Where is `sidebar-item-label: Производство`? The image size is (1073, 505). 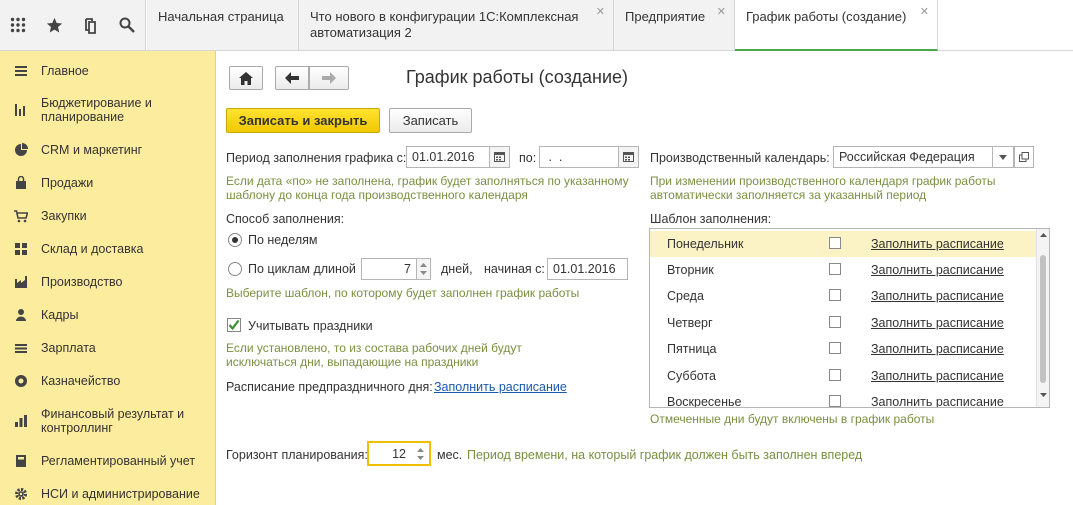 sidebar-item-label: Производство is located at coordinates (82, 282).